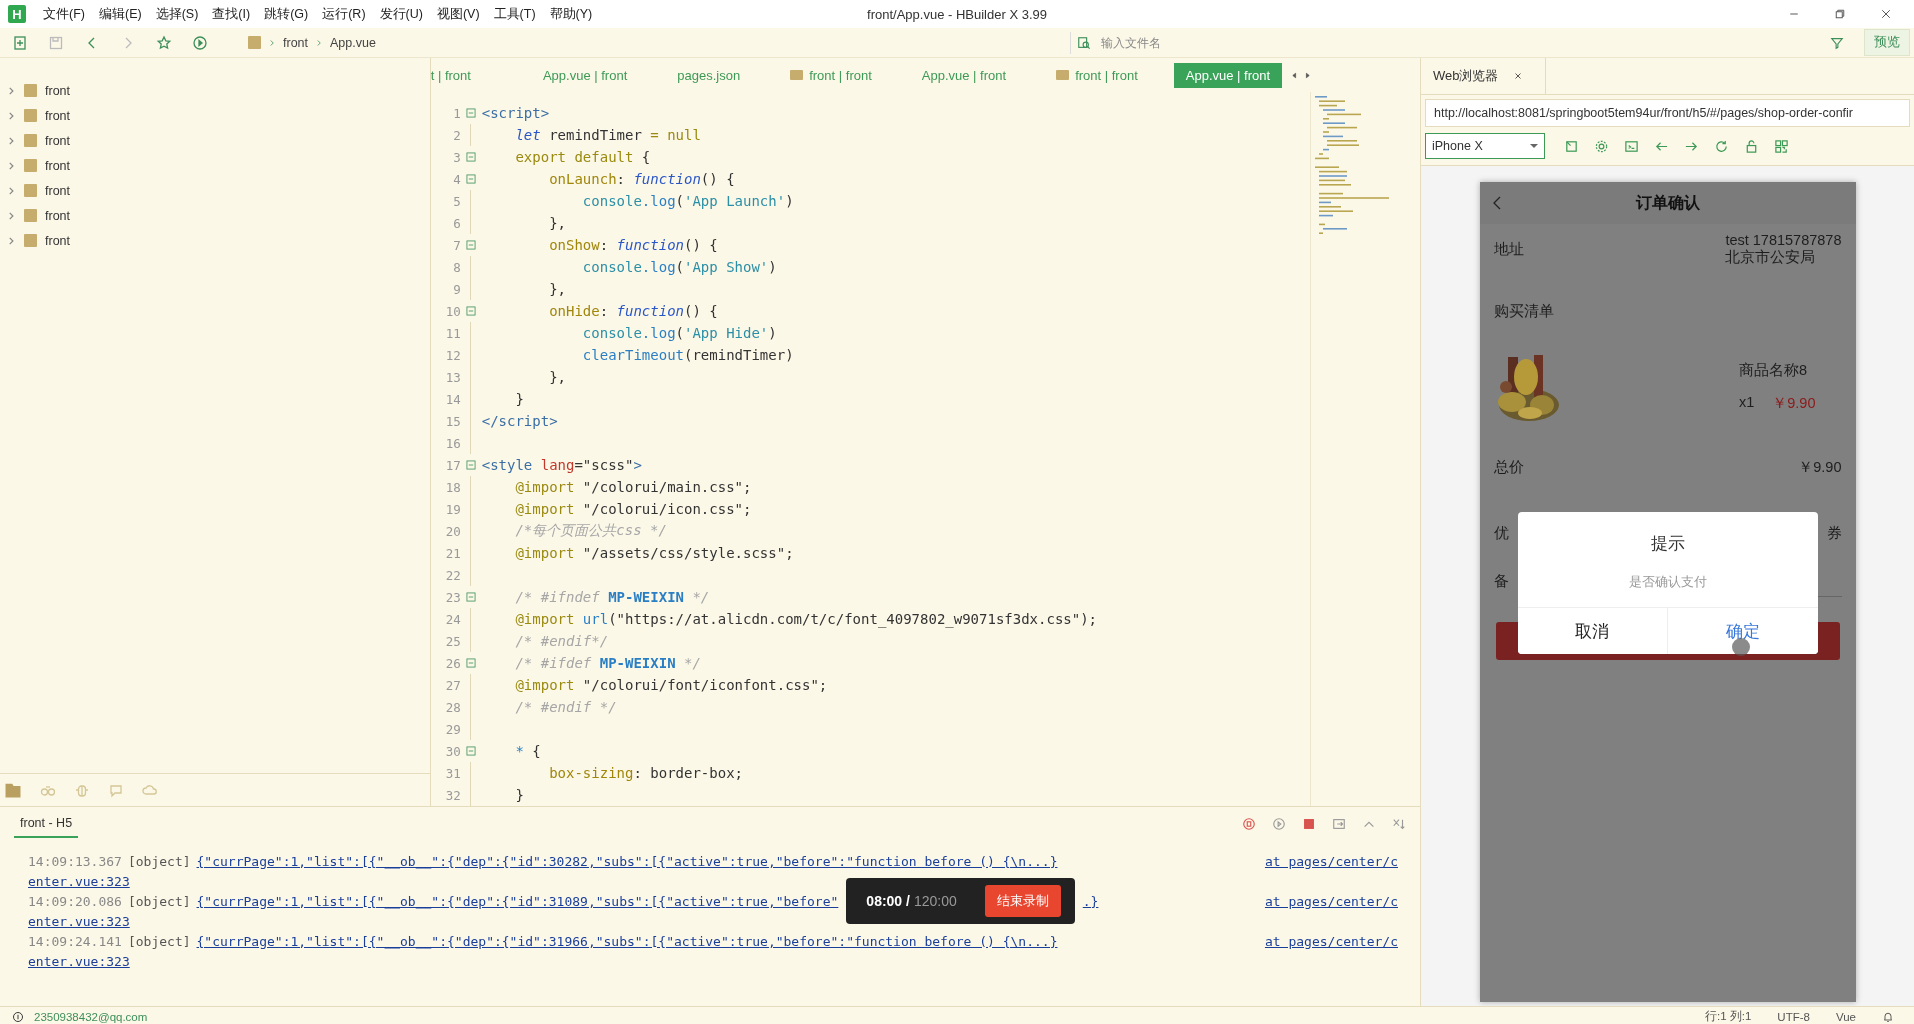  Describe the element at coordinates (82, 790) in the screenshot. I see `bug-icon` at that location.